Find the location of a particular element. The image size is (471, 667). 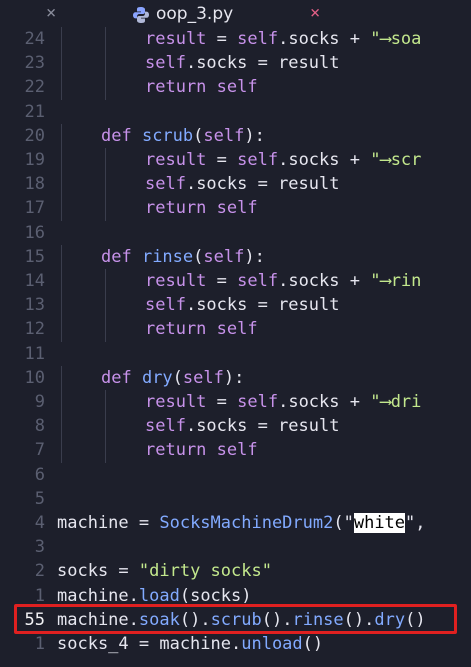

code-line: 22 return self is located at coordinates (235, 87).